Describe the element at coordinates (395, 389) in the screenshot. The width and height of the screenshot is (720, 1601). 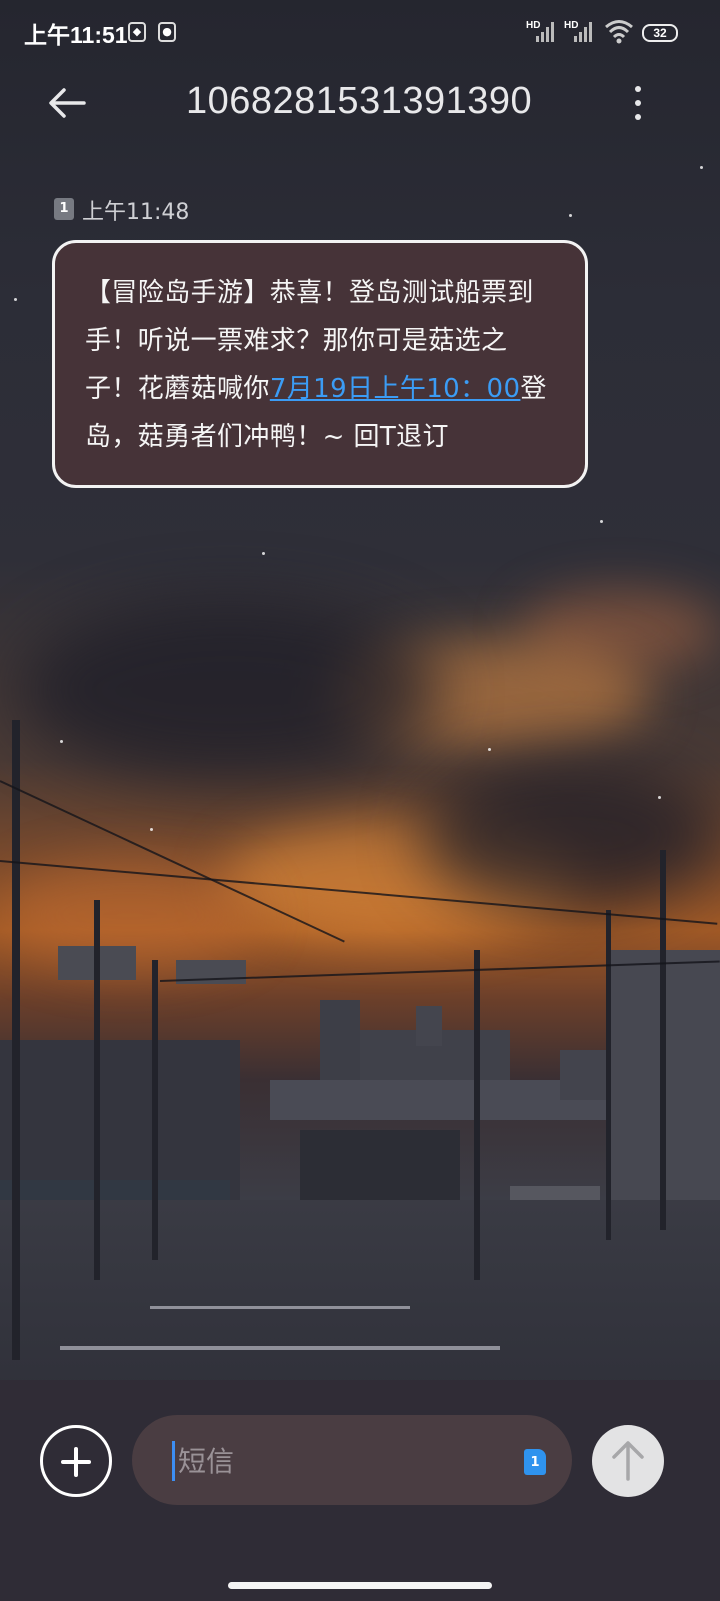
I see `date-link: 7月19日上午10：00` at that location.